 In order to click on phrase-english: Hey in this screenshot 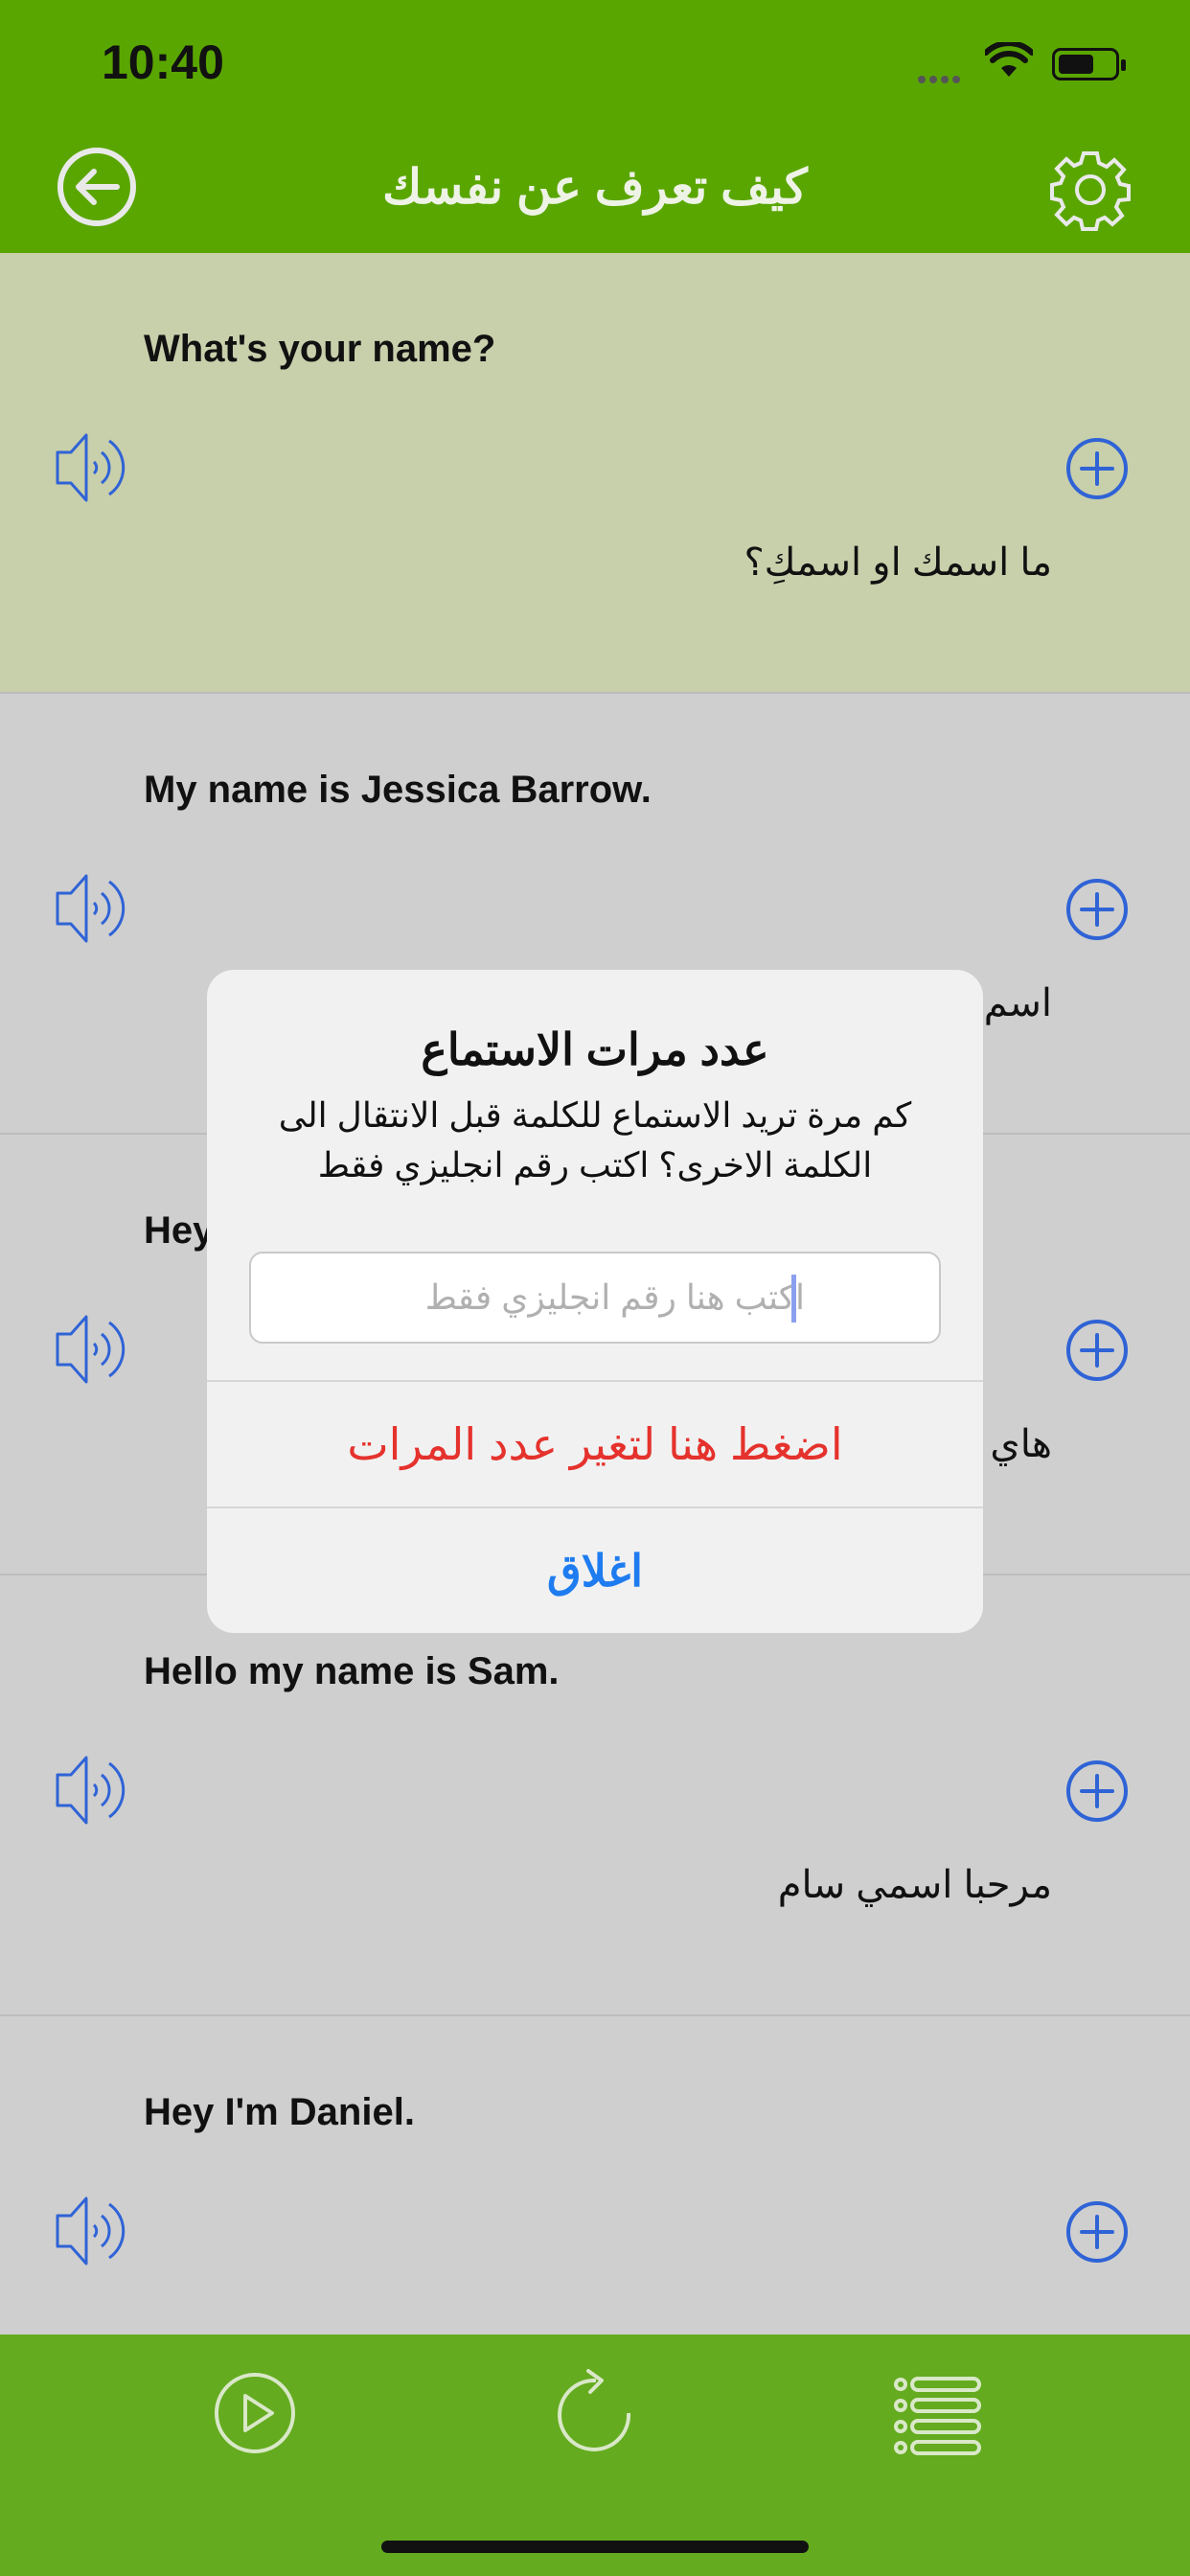, I will do `click(179, 1230)`.